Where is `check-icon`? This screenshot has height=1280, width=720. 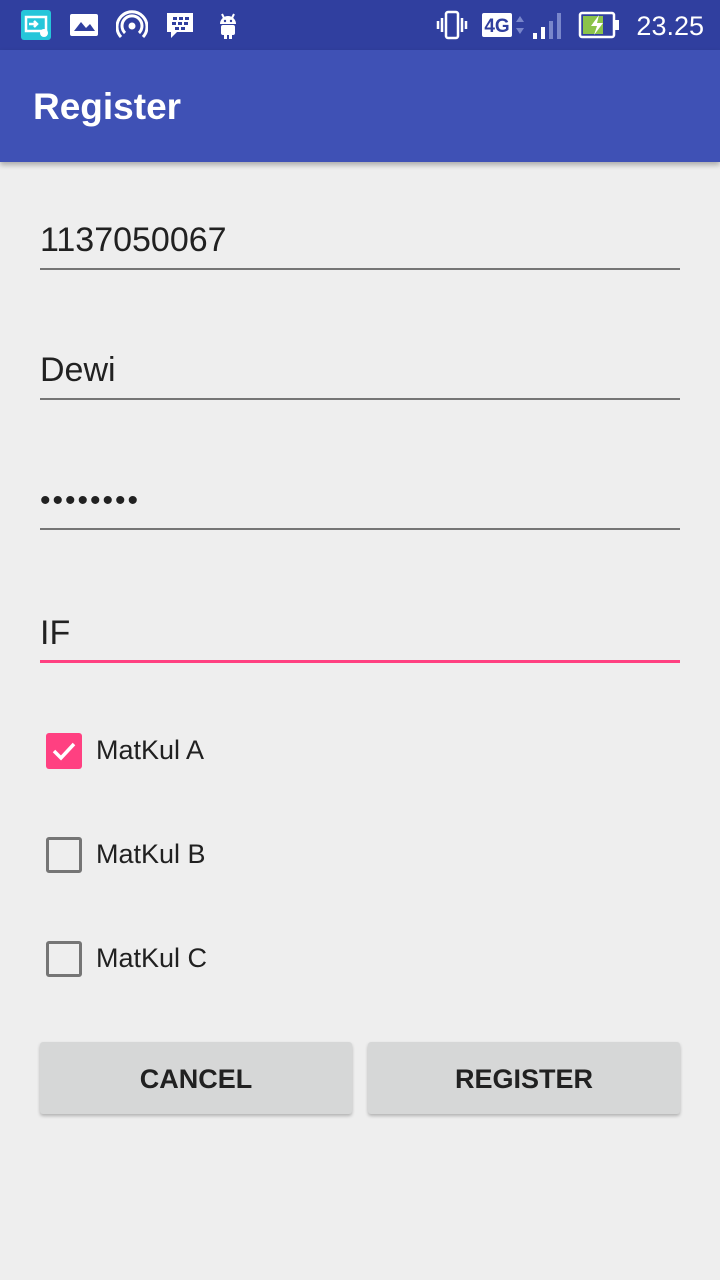
check-icon is located at coordinates (64, 751).